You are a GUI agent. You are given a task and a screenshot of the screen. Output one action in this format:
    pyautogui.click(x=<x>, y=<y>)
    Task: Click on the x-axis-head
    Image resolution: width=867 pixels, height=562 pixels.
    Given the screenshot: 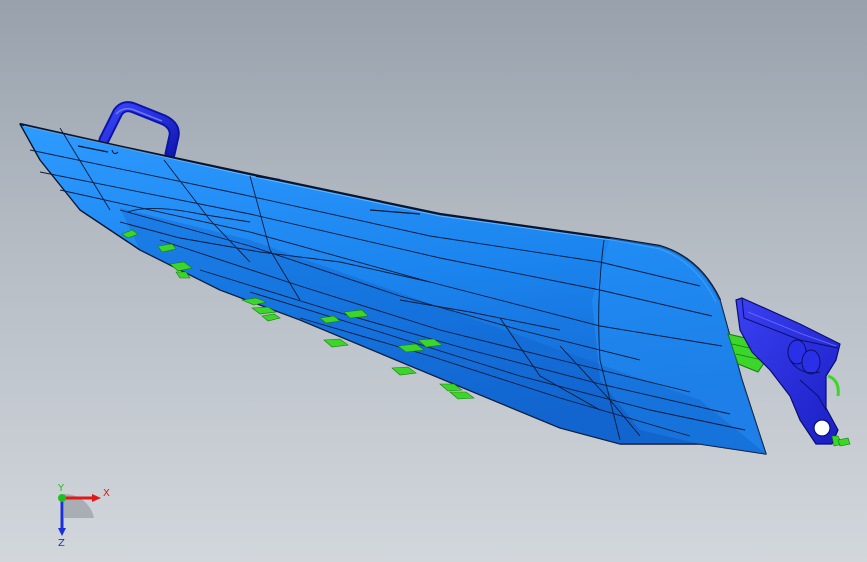 What is the action you would take?
    pyautogui.click(x=96, y=498)
    